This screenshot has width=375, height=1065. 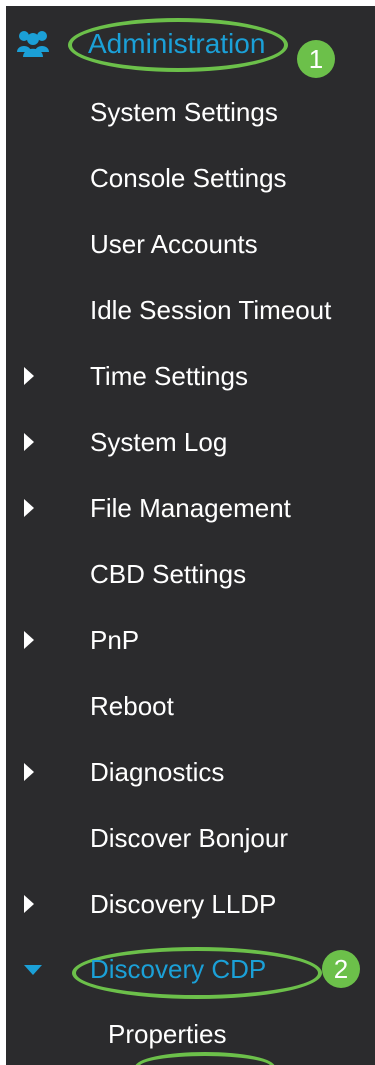 I want to click on users-icon, so click(x=33, y=43).